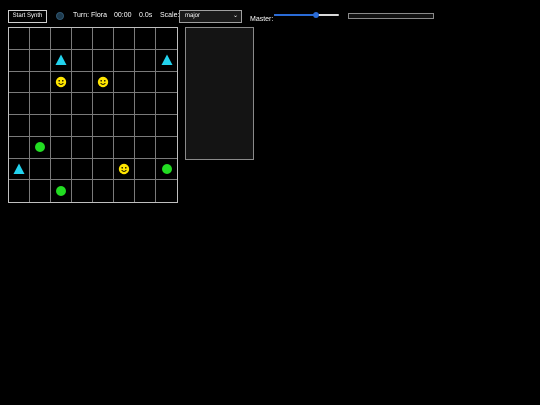 The width and height of the screenshot is (540, 405). What do you see at coordinates (219, 93) in the screenshot?
I see `side-panel` at bounding box center [219, 93].